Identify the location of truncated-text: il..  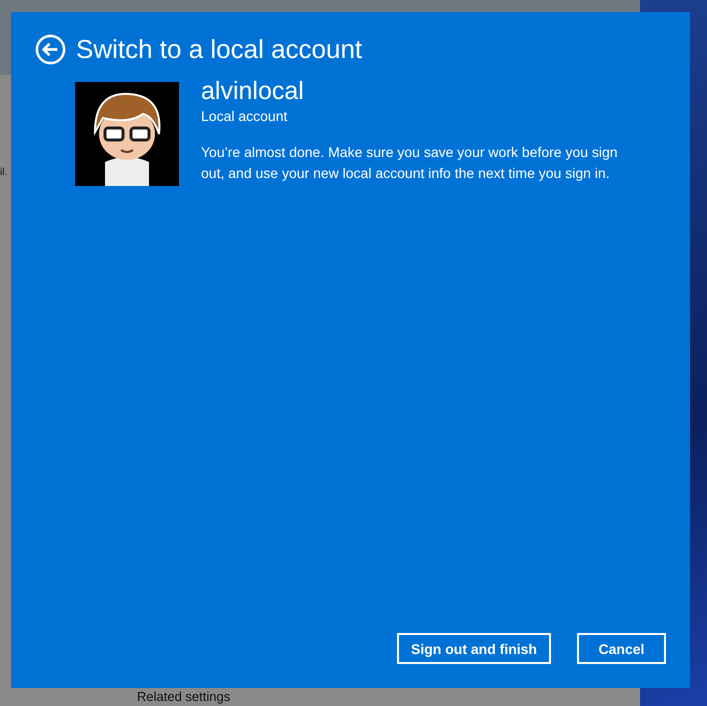
(4, 173).